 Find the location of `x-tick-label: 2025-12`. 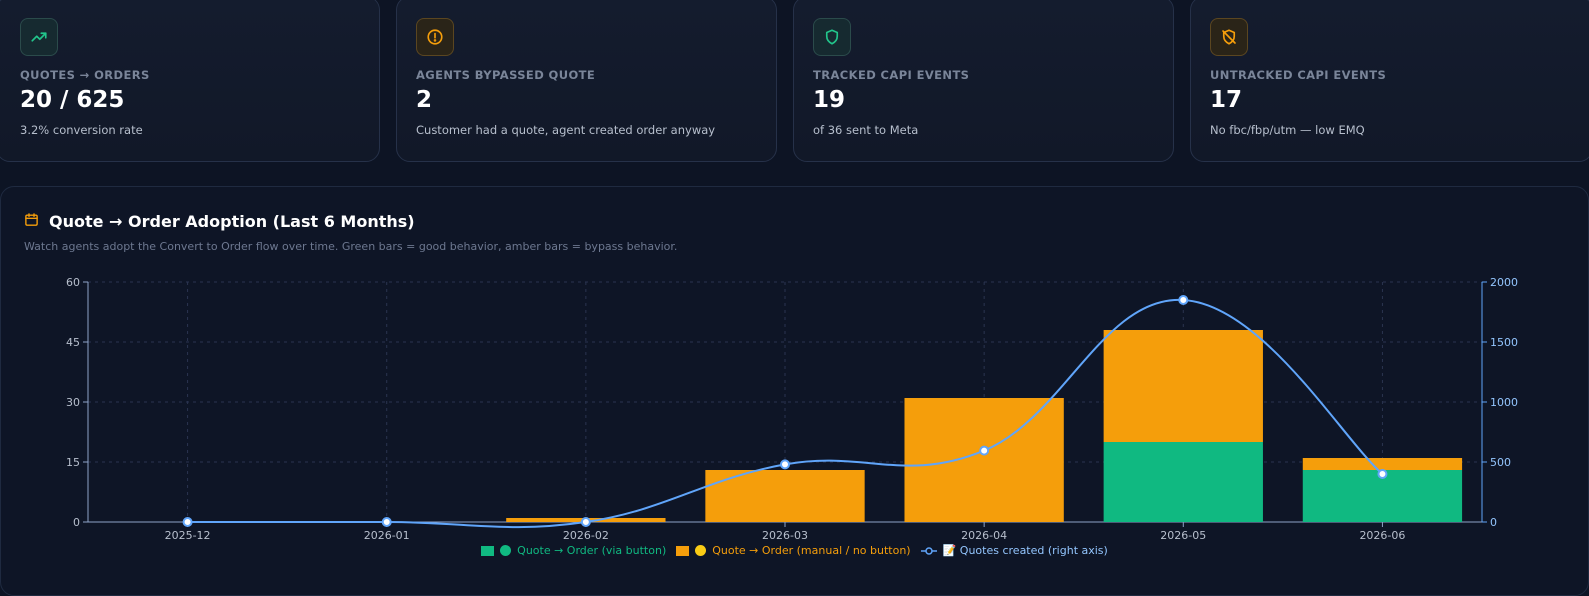

x-tick-label: 2025-12 is located at coordinates (188, 535).